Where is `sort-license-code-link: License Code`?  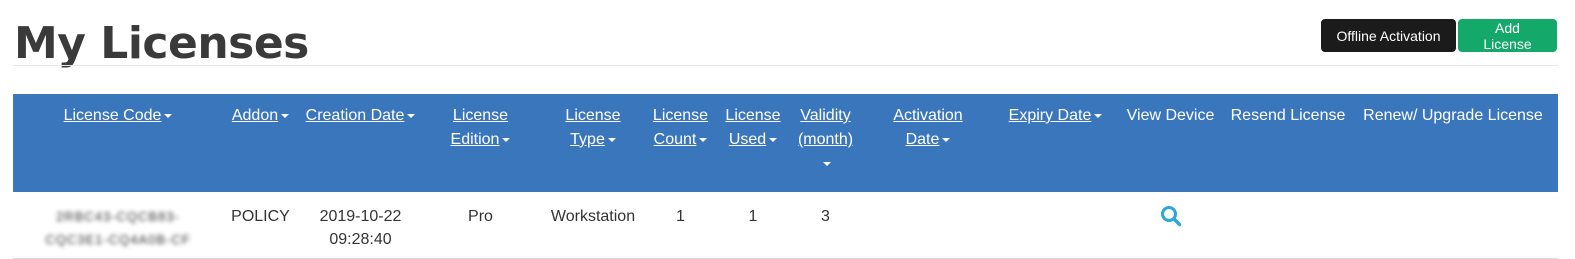 sort-license-code-link: License Code is located at coordinates (113, 115).